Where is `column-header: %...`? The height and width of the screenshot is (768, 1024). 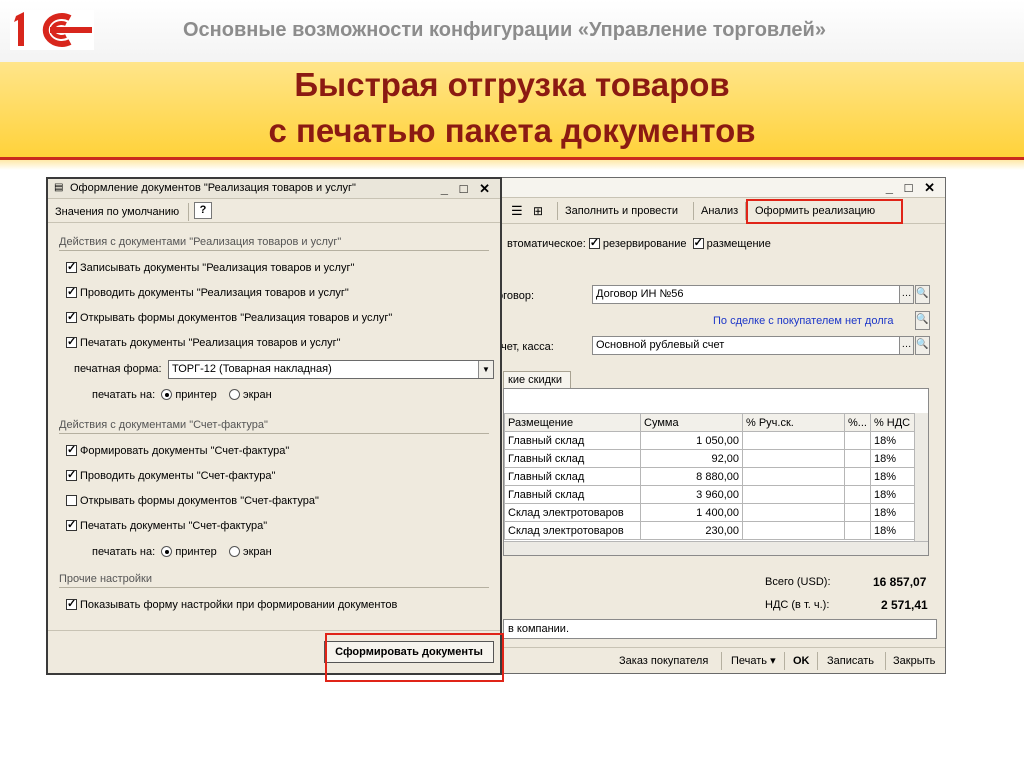
column-header: %... is located at coordinates (858, 423).